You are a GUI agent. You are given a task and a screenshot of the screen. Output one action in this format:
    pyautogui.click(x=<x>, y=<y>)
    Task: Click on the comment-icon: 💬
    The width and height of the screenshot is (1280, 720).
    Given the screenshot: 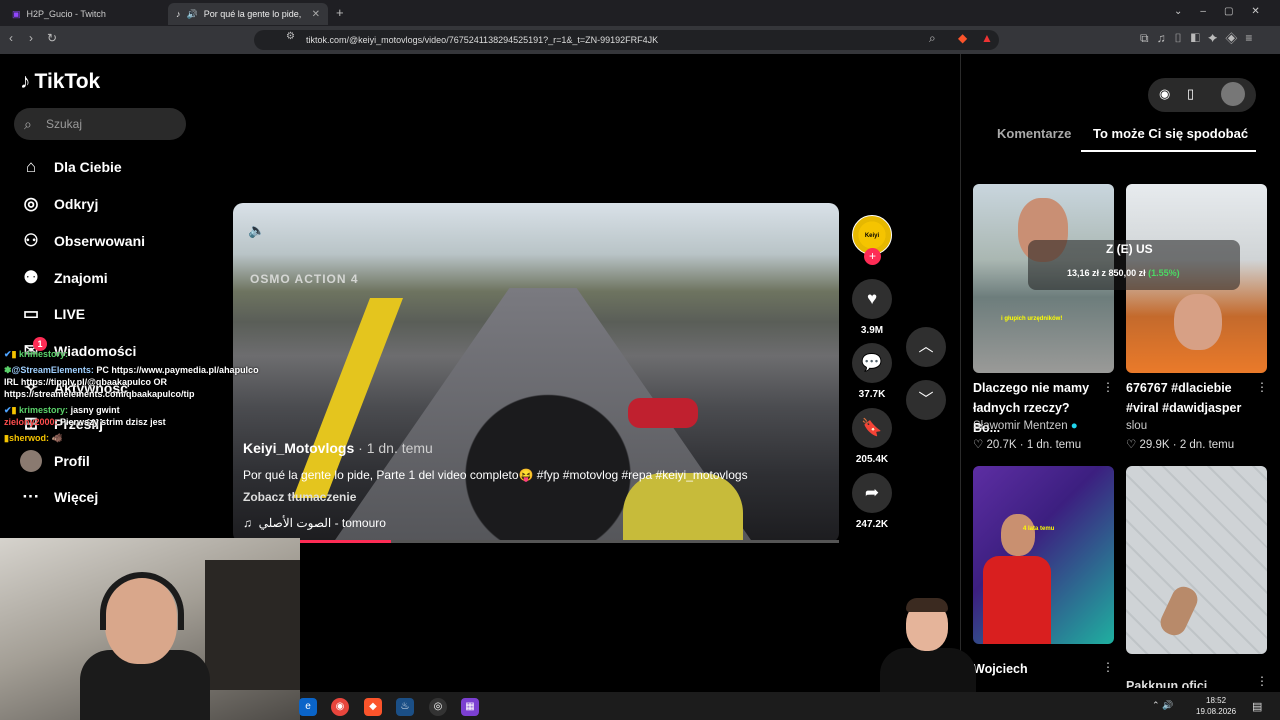 What is the action you would take?
    pyautogui.click(x=872, y=363)
    